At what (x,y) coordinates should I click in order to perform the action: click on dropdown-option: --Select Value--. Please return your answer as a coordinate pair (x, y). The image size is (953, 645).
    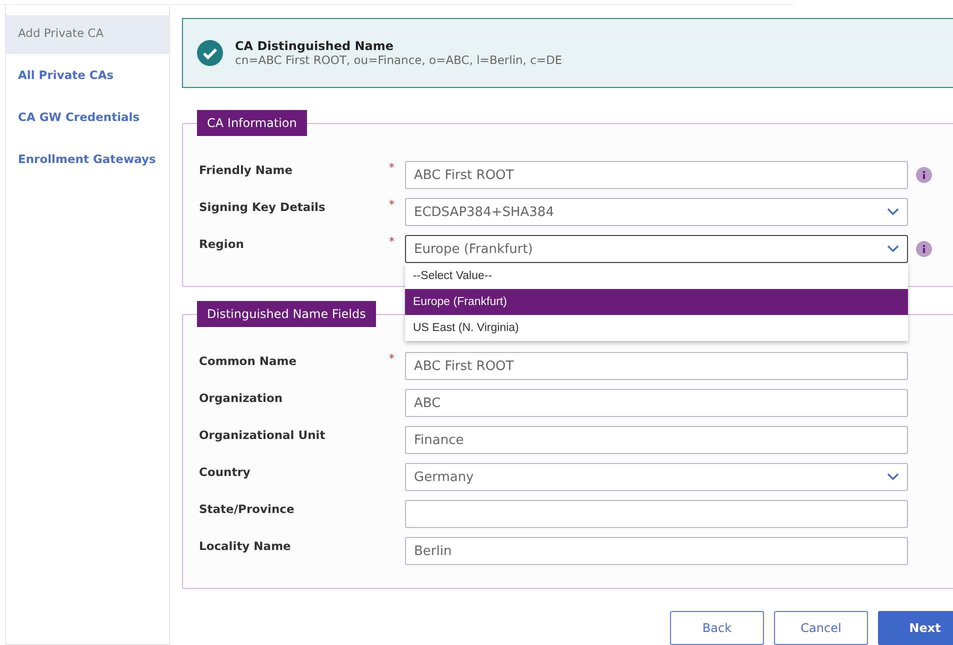
    Looking at the image, I should click on (656, 276).